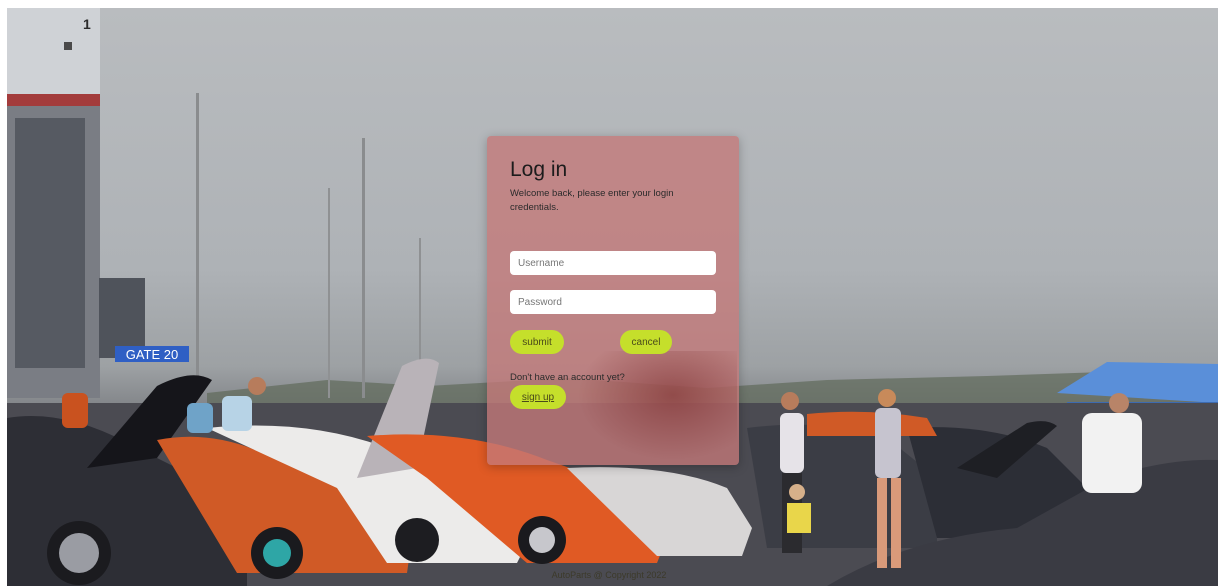  I want to click on footer-copyright: AutoParts @ Copyright 2022, so click(609, 575).